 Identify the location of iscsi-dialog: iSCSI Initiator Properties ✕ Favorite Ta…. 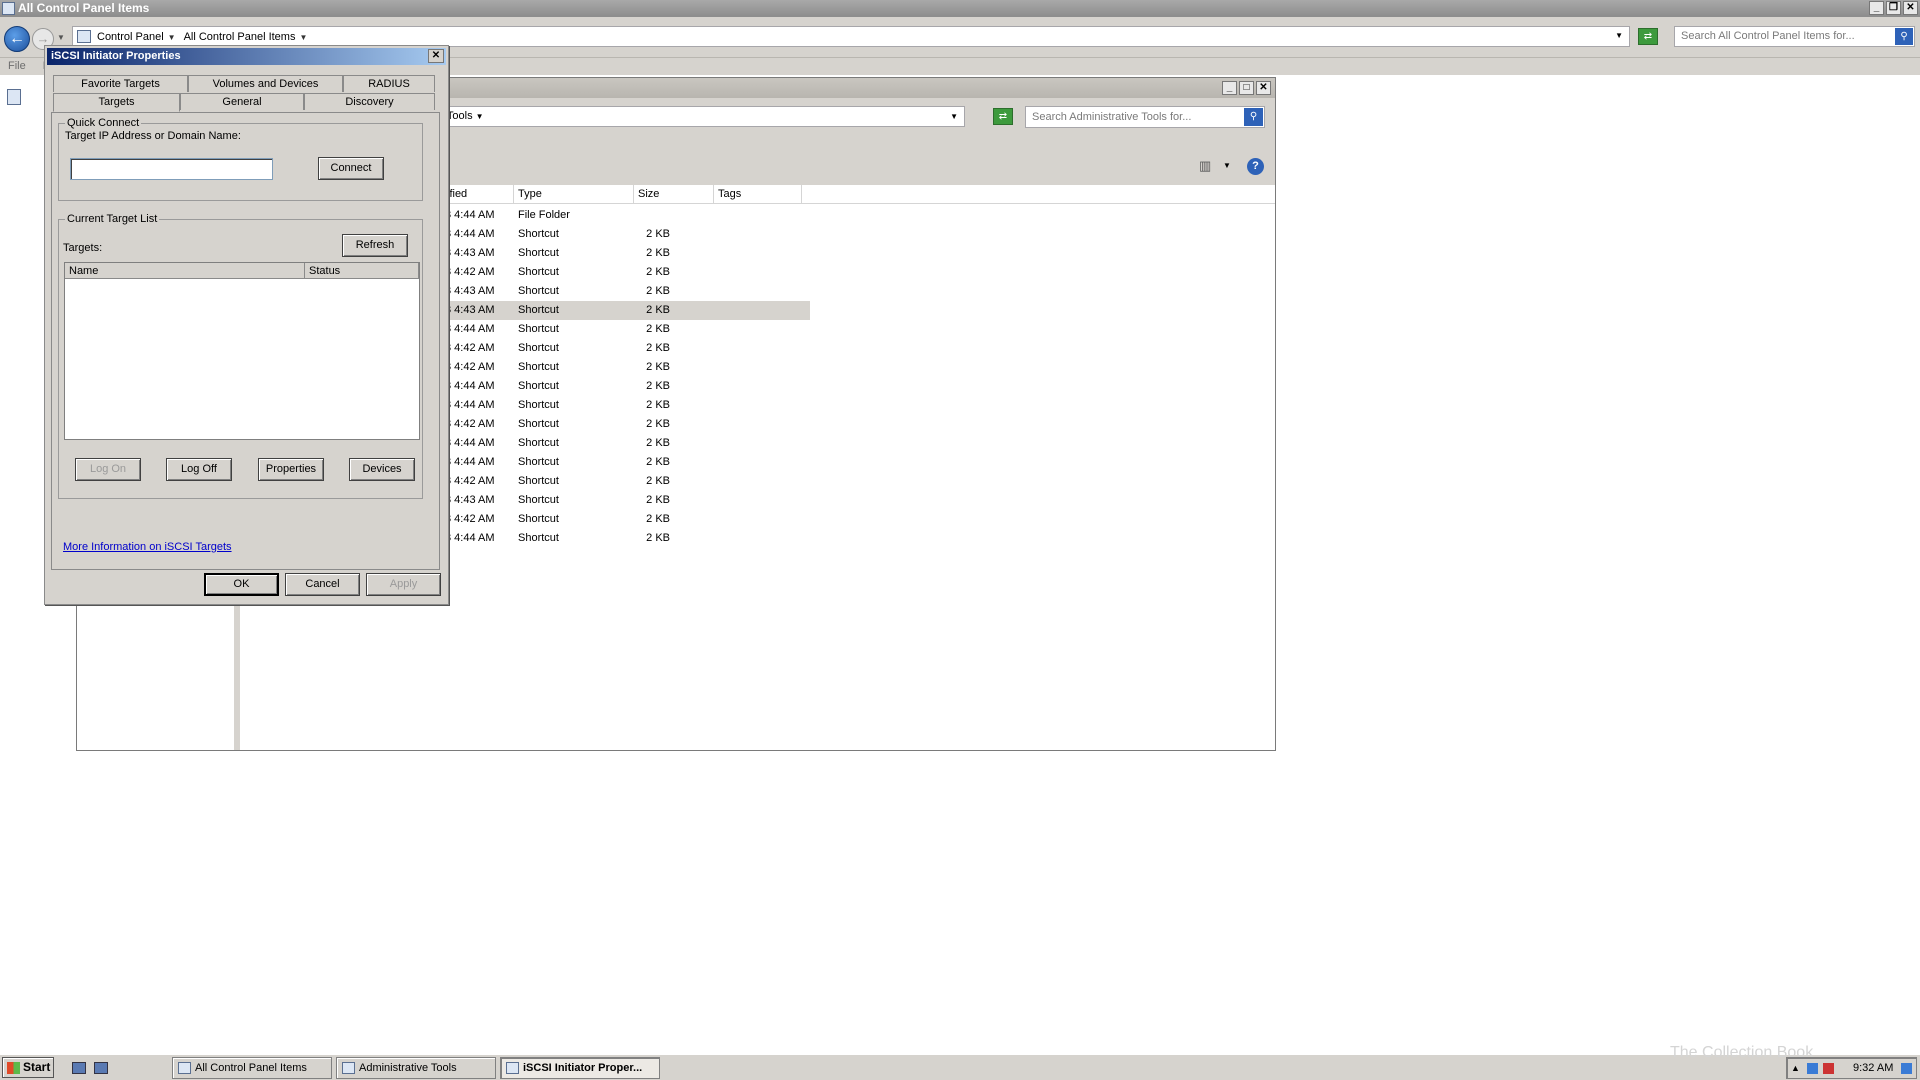
(246, 325).